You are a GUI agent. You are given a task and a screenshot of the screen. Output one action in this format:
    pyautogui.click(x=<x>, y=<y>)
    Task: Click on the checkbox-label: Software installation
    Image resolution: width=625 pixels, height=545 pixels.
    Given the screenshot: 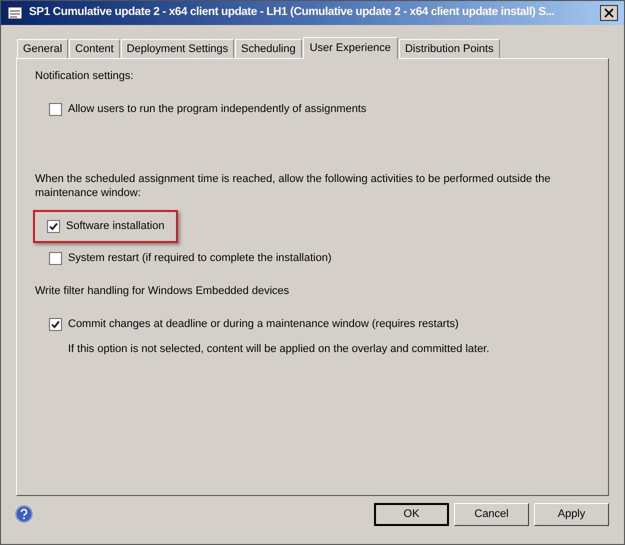 What is the action you would take?
    pyautogui.click(x=115, y=226)
    